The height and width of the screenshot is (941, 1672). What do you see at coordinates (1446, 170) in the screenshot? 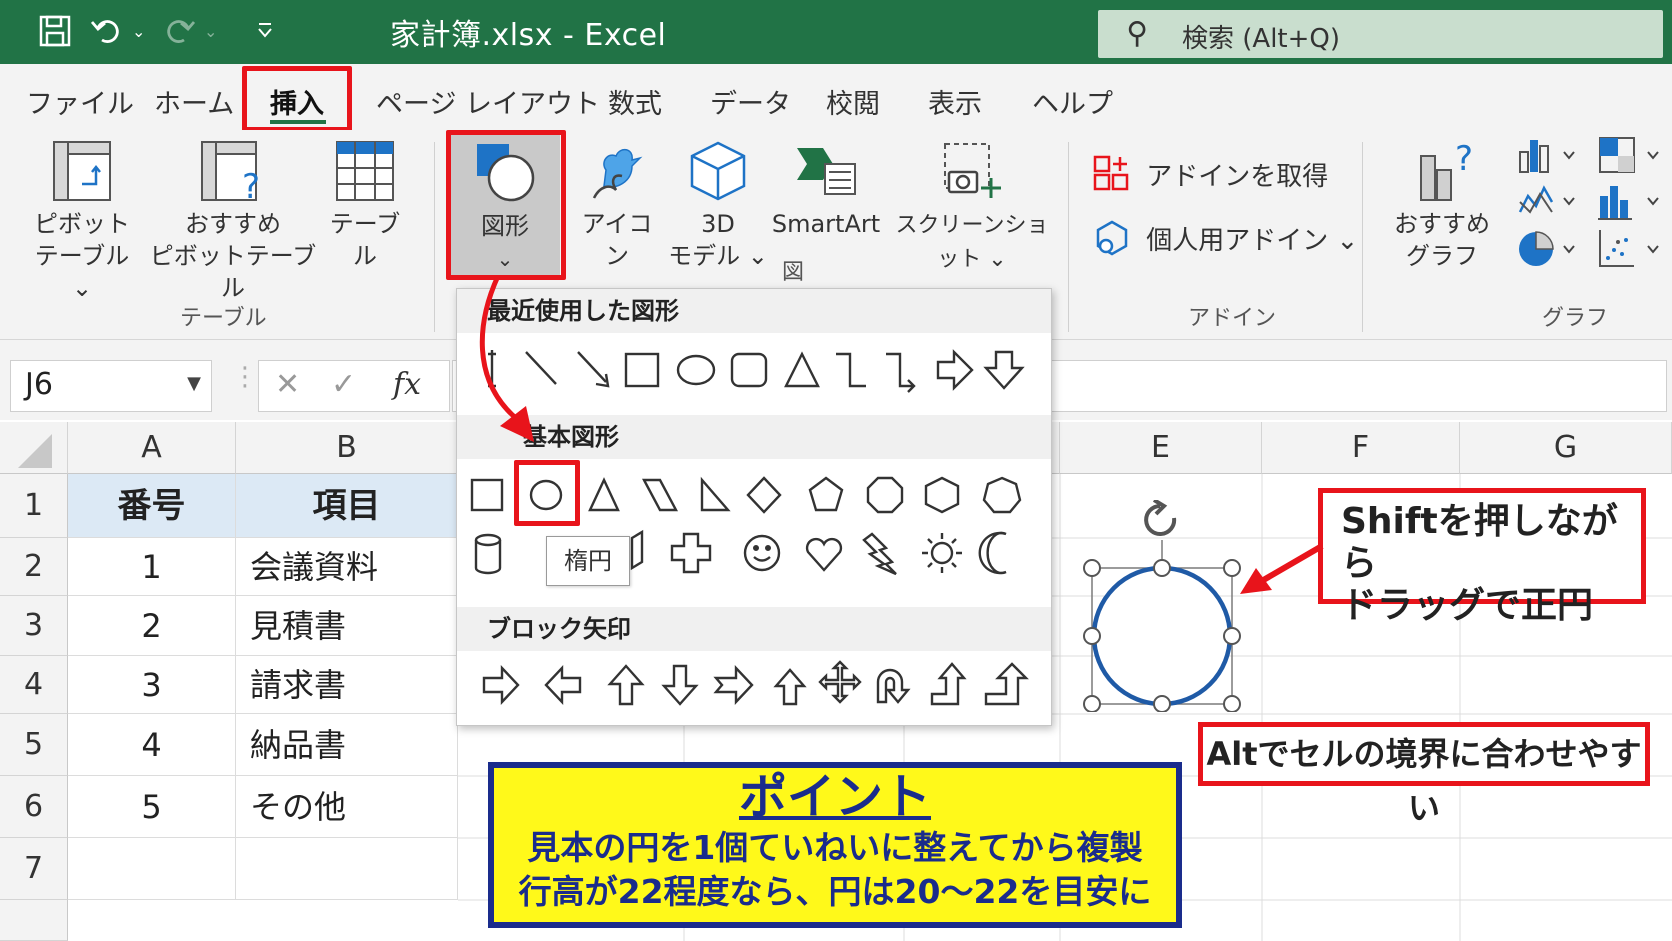
I see `recommended-charts-icon: ?` at bounding box center [1446, 170].